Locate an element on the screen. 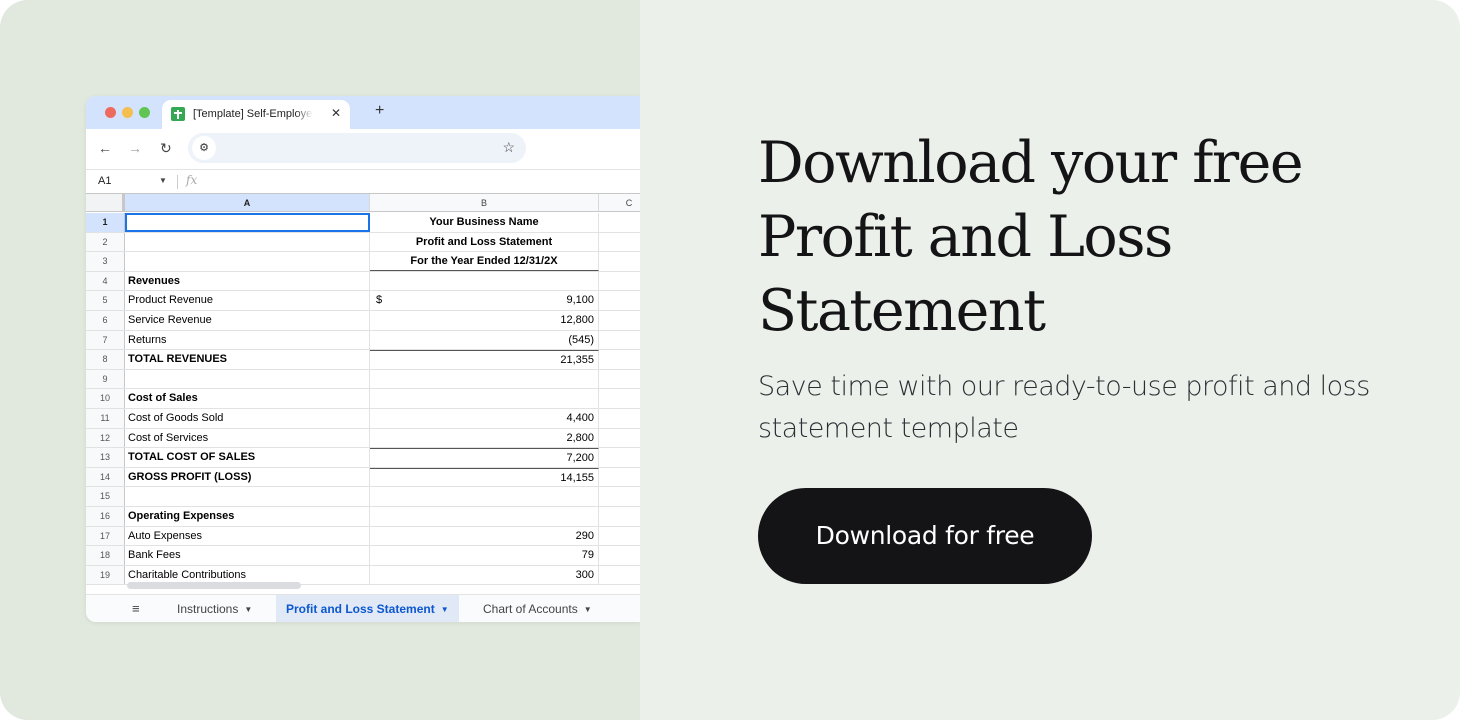  cell-value: Profit and Loss Statement is located at coordinates (484, 242).